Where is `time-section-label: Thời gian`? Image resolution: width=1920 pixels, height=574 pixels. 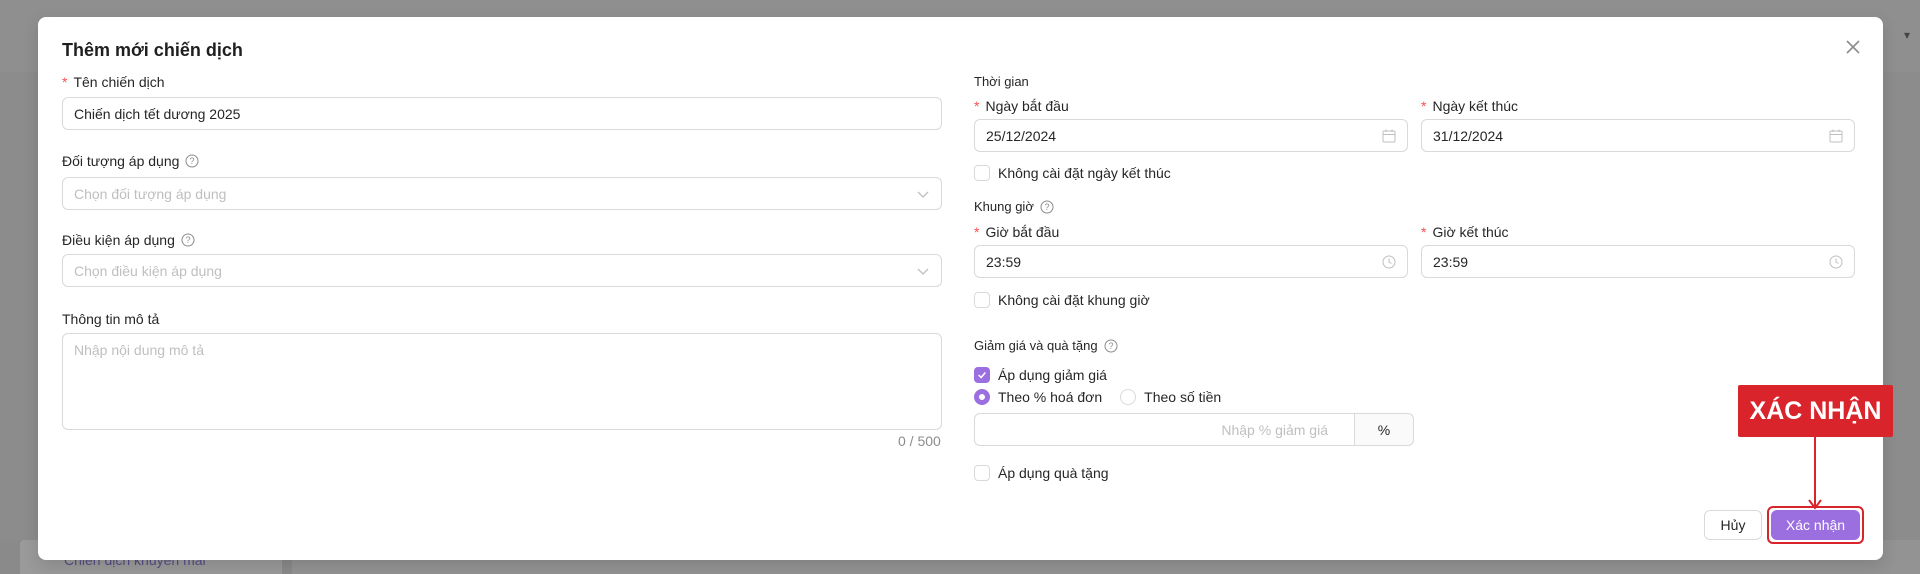
time-section-label: Thời gian is located at coordinates (1001, 81).